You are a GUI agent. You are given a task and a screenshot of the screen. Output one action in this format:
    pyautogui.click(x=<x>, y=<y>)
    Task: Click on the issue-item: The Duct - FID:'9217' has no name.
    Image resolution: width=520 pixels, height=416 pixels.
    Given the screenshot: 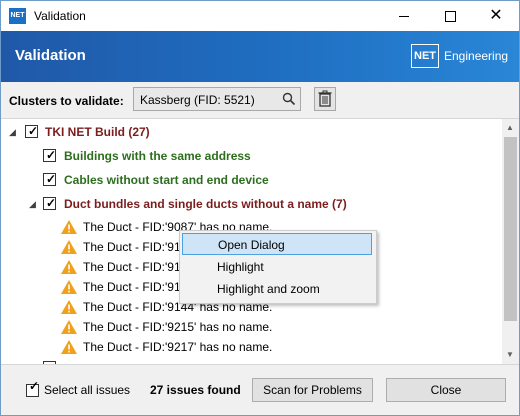 What is the action you would take?
    pyautogui.click(x=181, y=347)
    